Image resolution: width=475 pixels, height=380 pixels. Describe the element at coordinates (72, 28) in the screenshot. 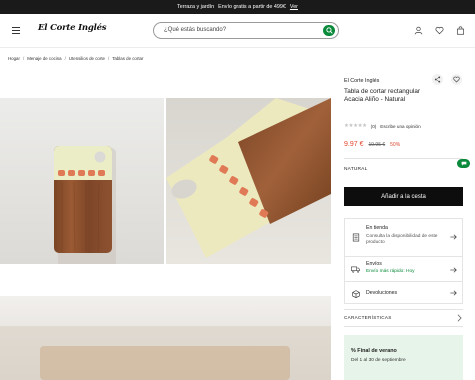

I see `site-logo: El Corte Inglés` at that location.